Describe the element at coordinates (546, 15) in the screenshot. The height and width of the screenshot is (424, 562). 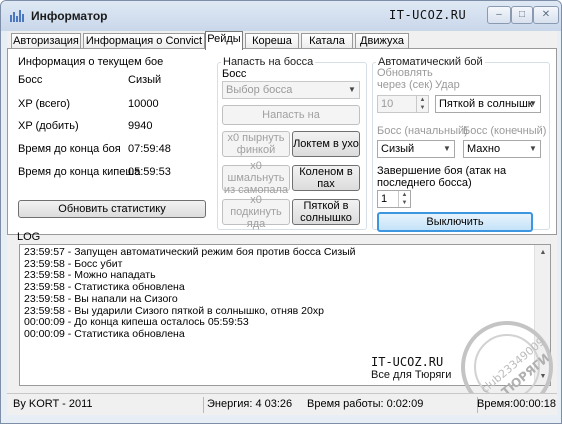
I see `close-button: ✕` at that location.